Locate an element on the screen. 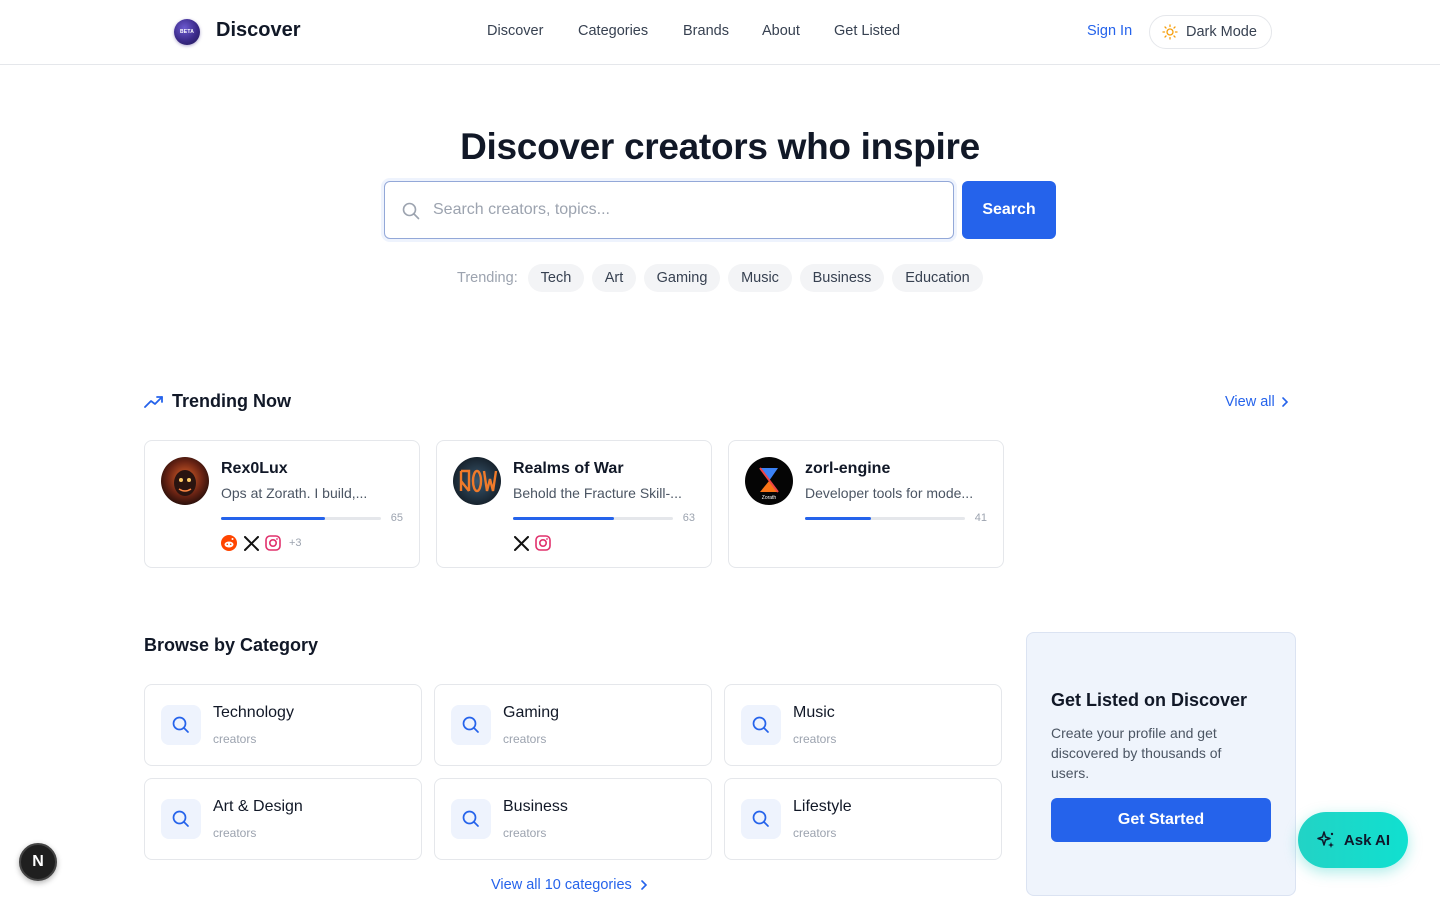 The width and height of the screenshot is (1440, 900). score-value: 41 is located at coordinates (980, 518).